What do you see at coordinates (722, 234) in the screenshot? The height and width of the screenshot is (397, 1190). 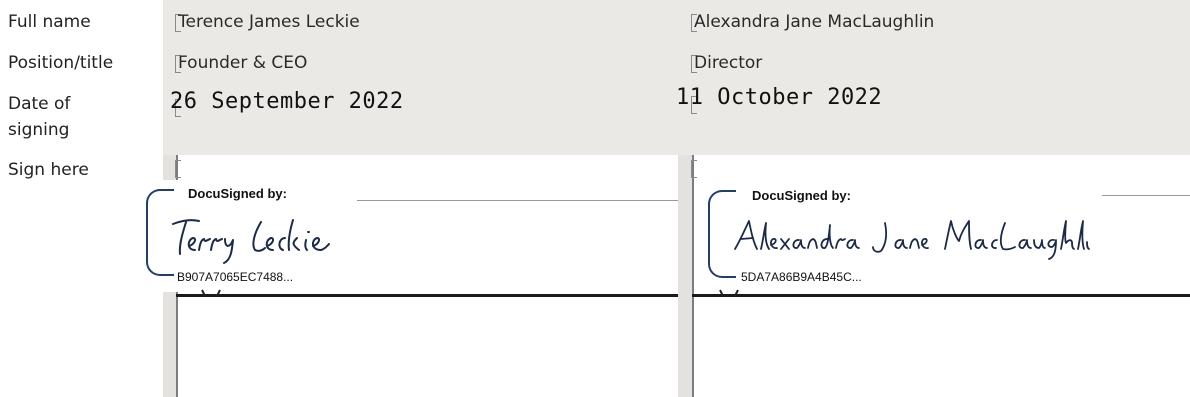 I see `docusign-bracket` at bounding box center [722, 234].